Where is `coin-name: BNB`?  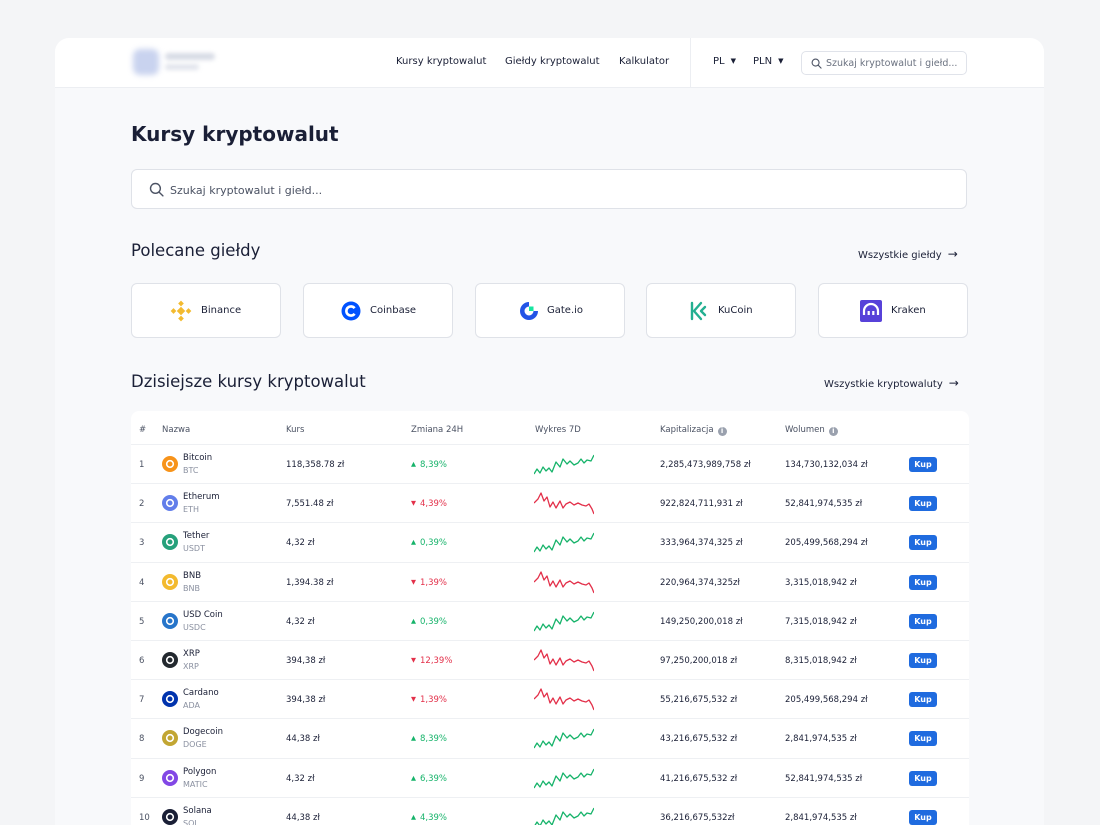 coin-name: BNB is located at coordinates (192, 576).